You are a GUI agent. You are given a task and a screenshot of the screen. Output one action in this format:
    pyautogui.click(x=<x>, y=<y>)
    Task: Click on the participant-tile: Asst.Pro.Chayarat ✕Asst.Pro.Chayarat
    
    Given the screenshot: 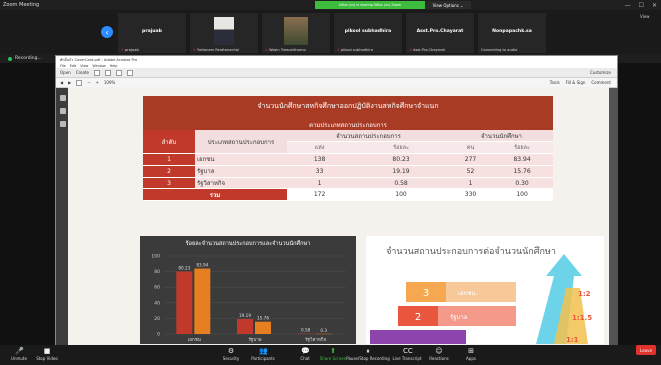 What is the action you would take?
    pyautogui.click(x=440, y=33)
    